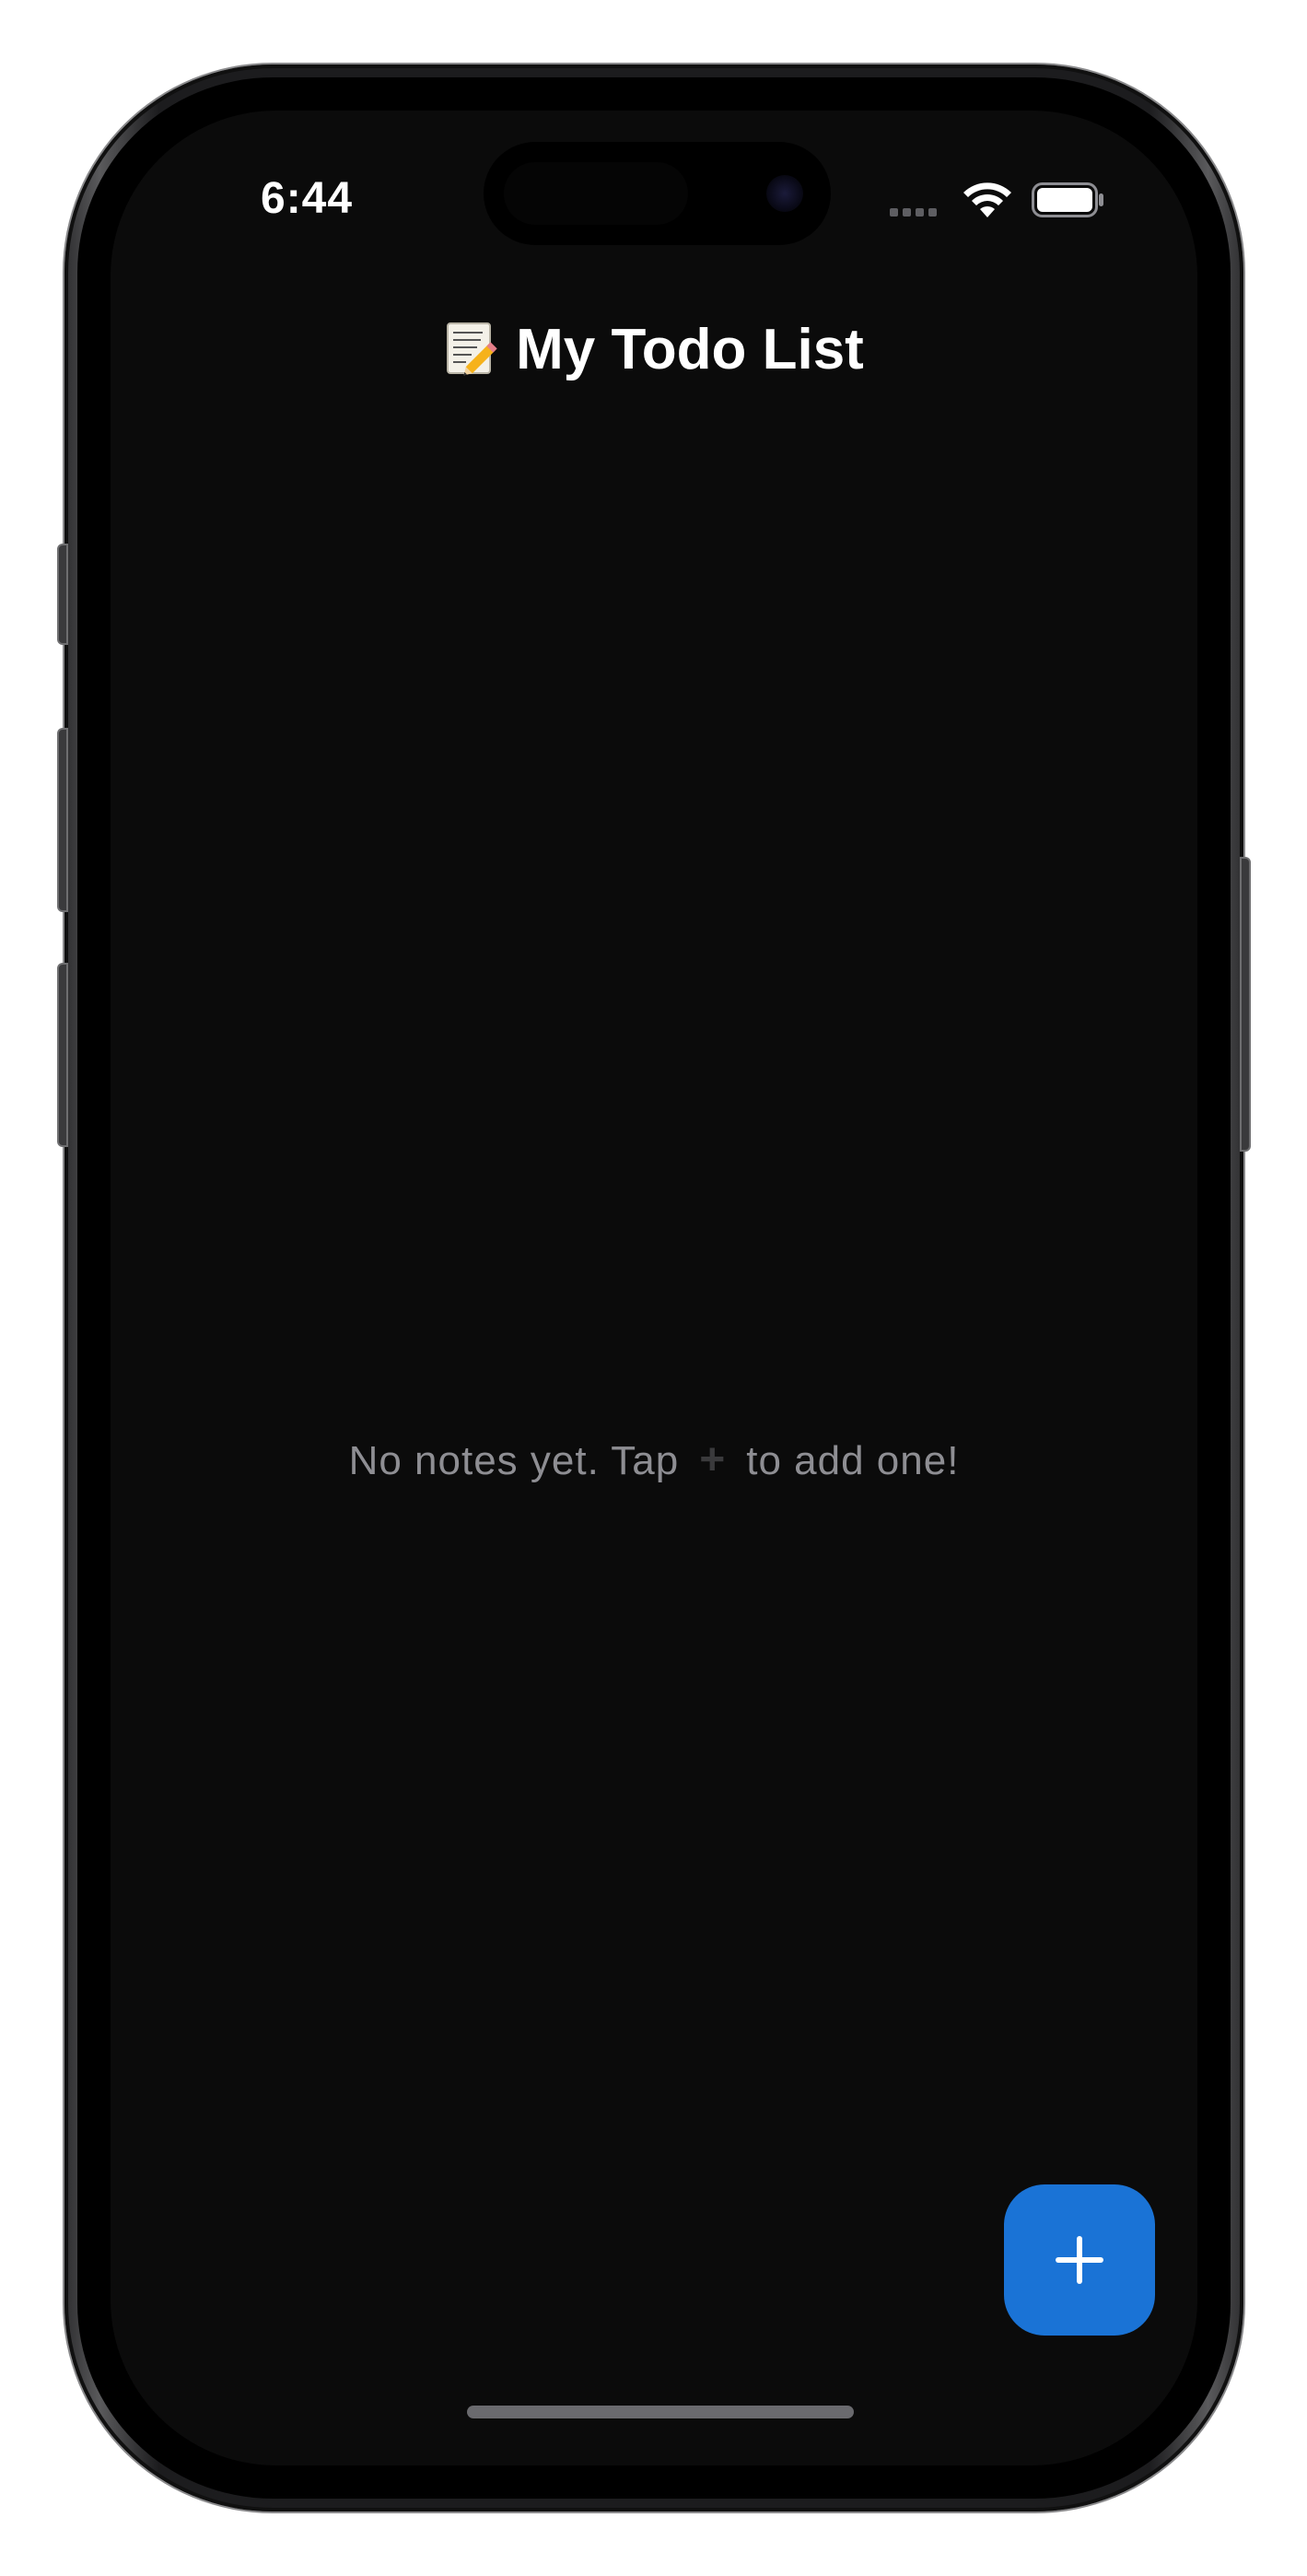 This screenshot has height=2576, width=1307. What do you see at coordinates (853, 1460) in the screenshot?
I see `empty-state-text-after: to add one!` at bounding box center [853, 1460].